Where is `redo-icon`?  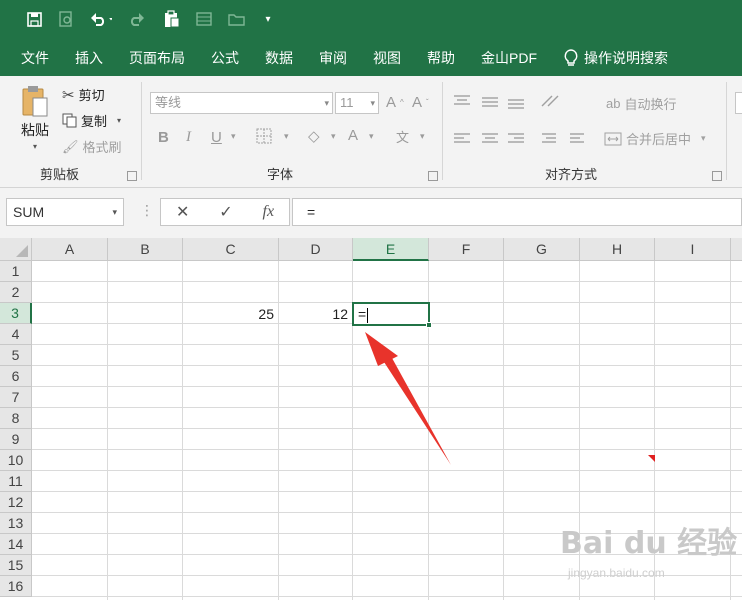 redo-icon is located at coordinates (138, 19).